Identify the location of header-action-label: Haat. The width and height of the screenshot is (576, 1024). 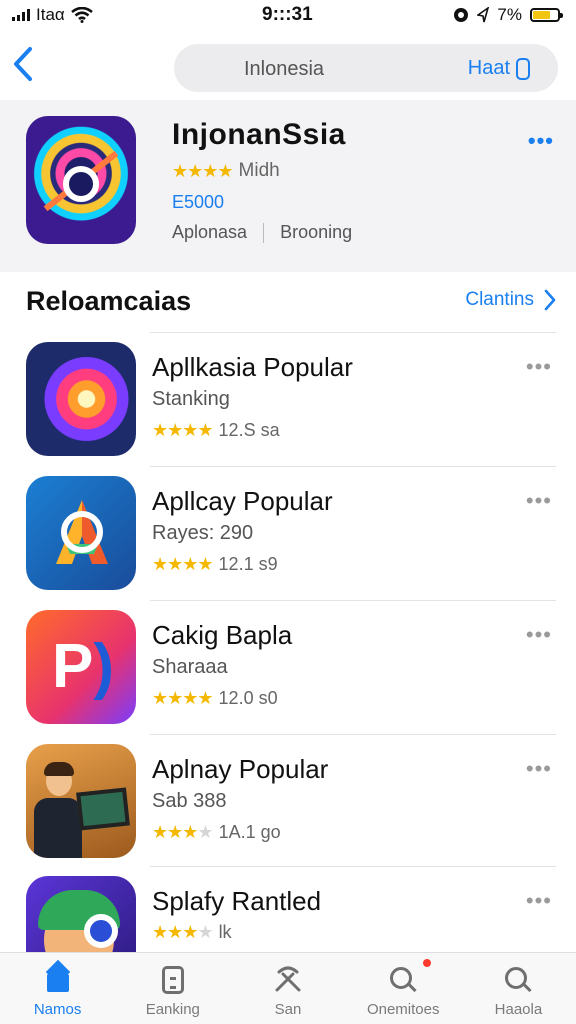
(488, 68).